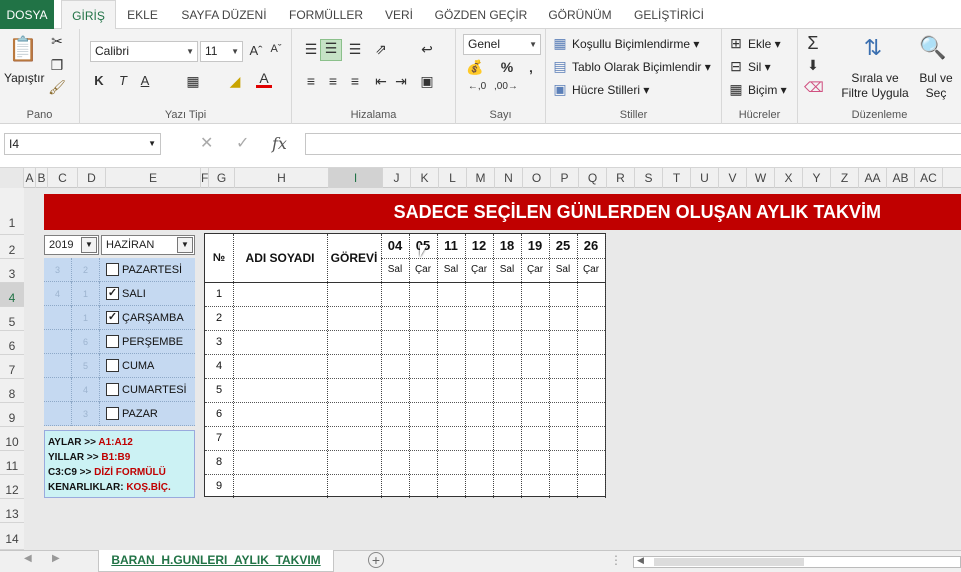 This screenshot has height=572, width=961. What do you see at coordinates (63, 178) in the screenshot?
I see `column-header: C` at bounding box center [63, 178].